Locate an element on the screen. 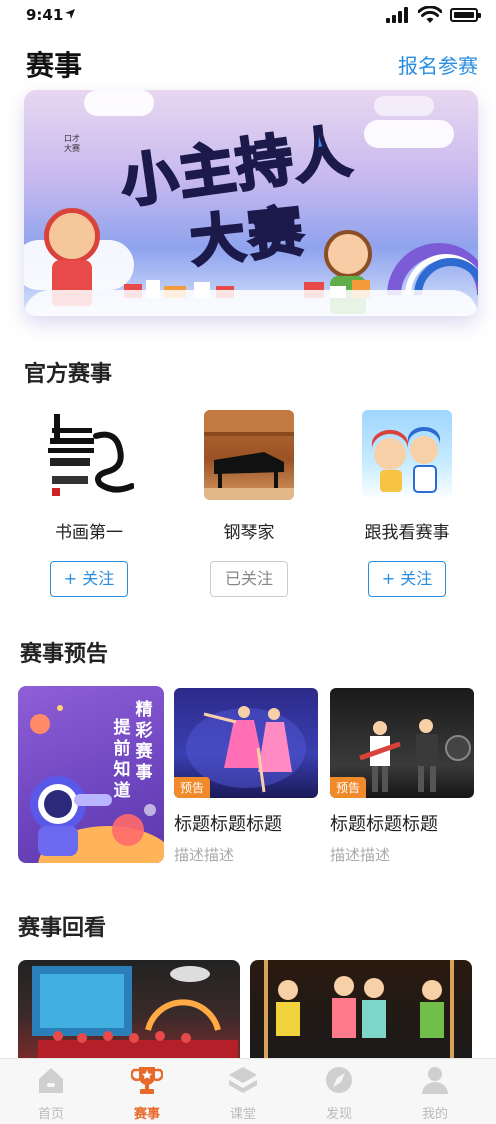  tab-label: 首页 is located at coordinates (50, 1114).